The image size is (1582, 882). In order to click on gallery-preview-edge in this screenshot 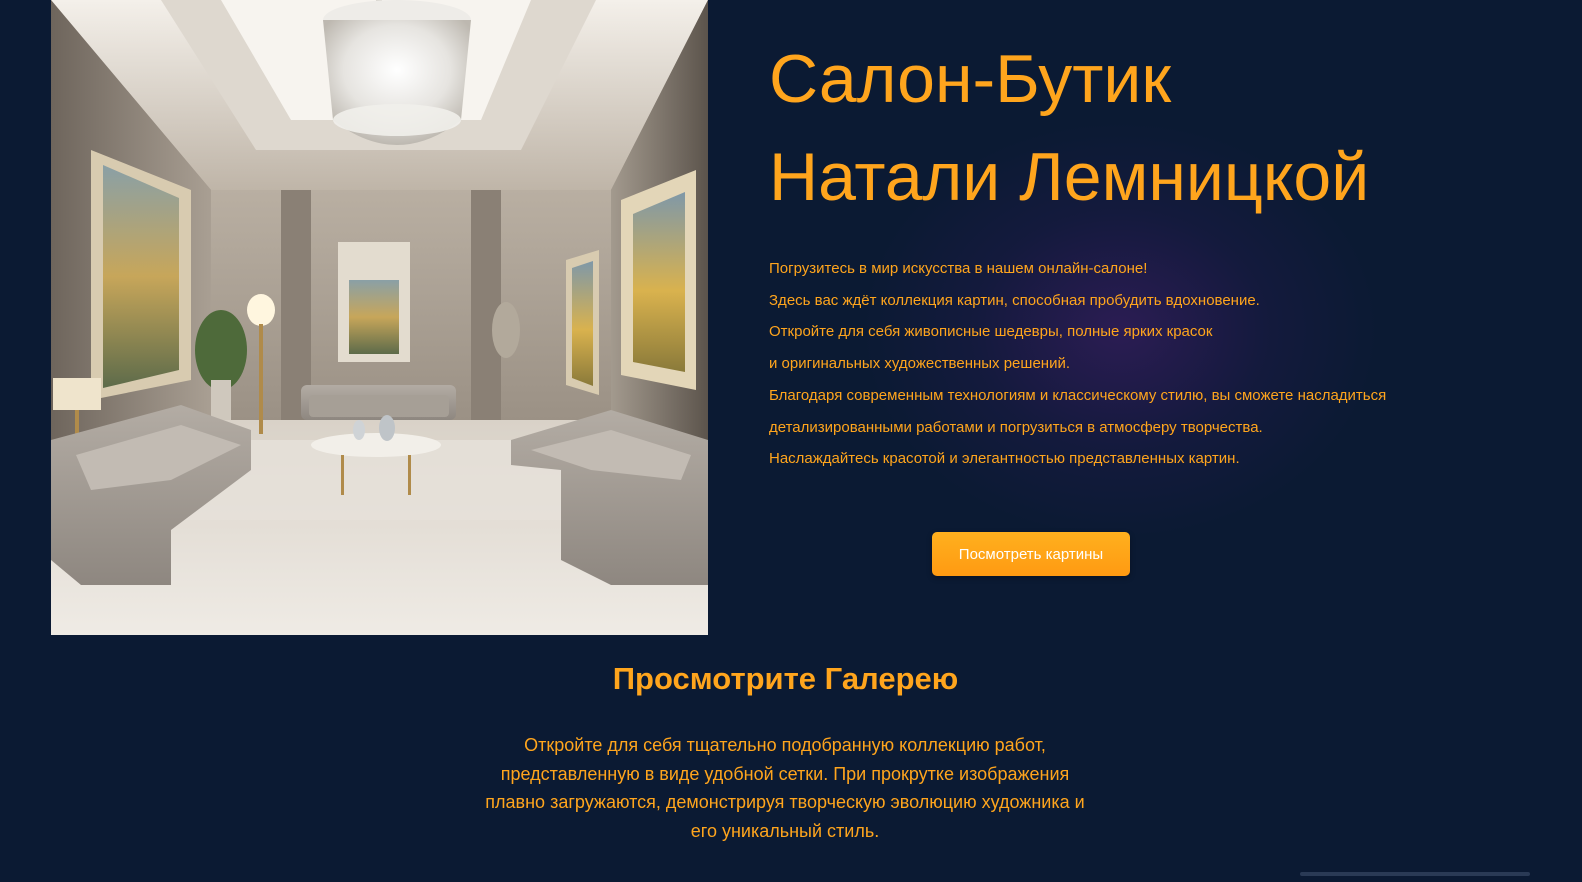, I will do `click(1415, 874)`.